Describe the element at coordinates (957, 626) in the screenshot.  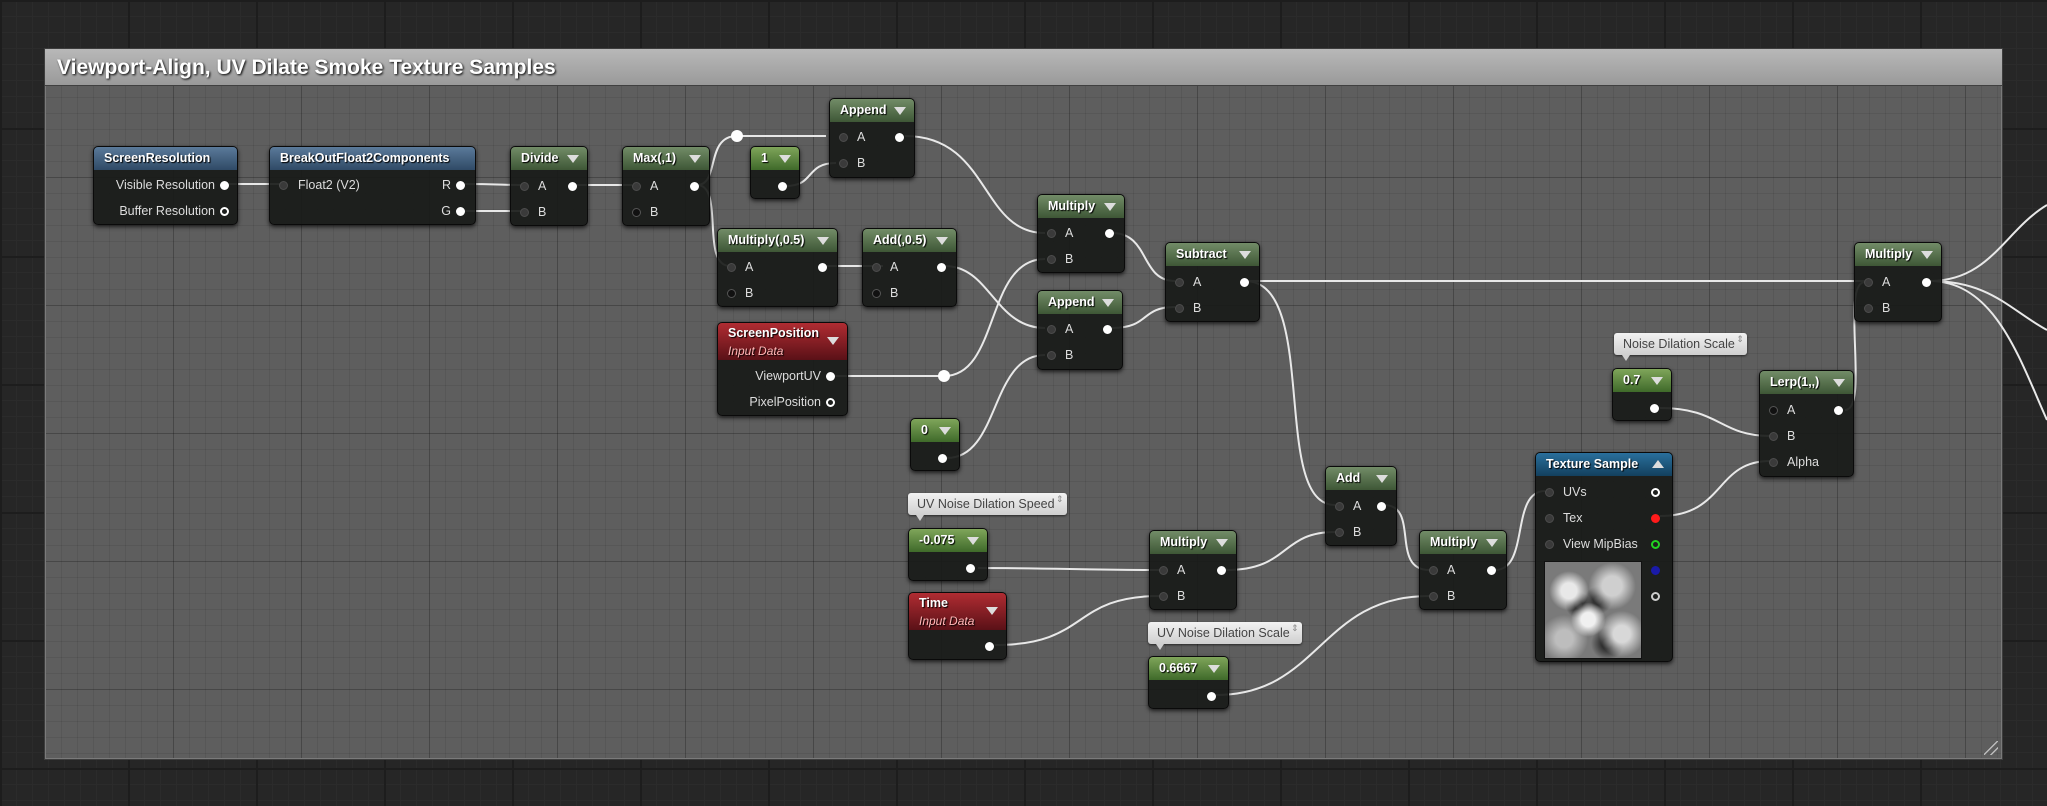
I see `time-node: Time Input Data` at that location.